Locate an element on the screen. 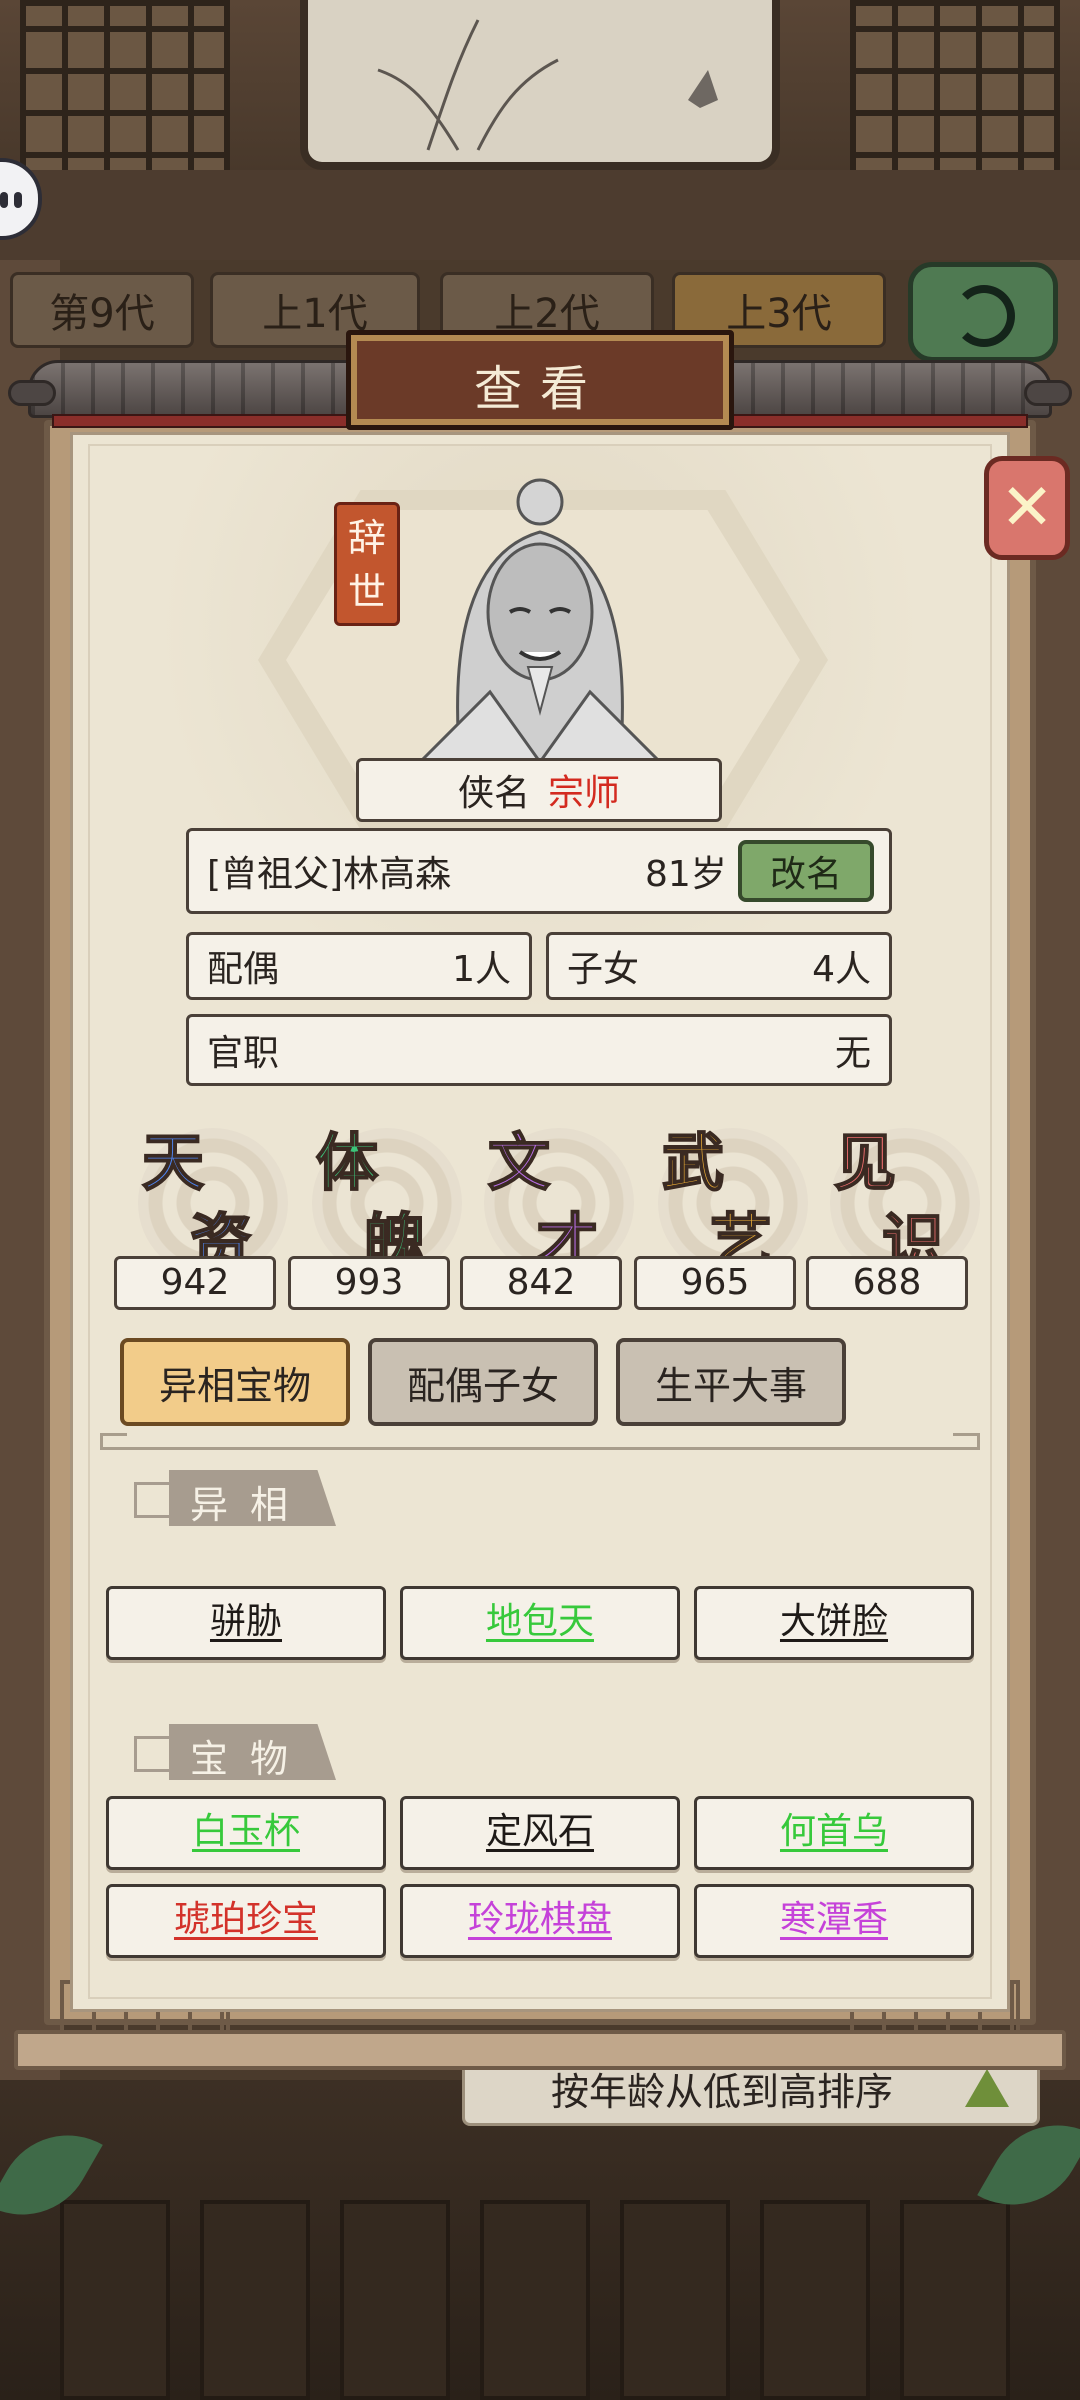 The height and width of the screenshot is (2400, 1080). nickname-label: 侠名 is located at coordinates (493, 793).